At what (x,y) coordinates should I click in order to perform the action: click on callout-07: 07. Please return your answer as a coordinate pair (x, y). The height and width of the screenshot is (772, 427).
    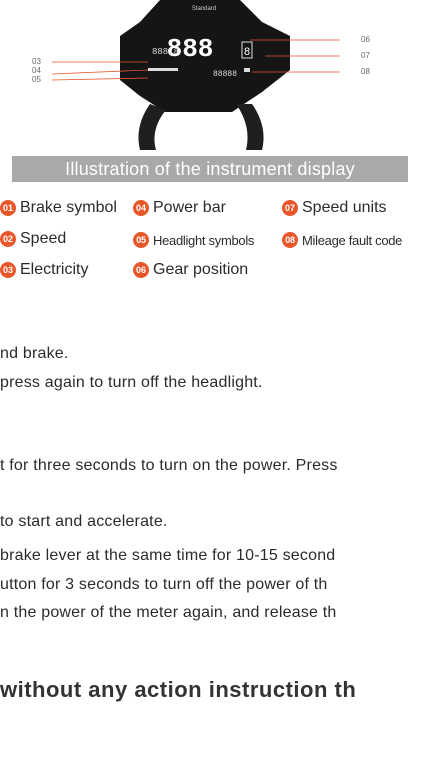
    Looking at the image, I should click on (365, 55).